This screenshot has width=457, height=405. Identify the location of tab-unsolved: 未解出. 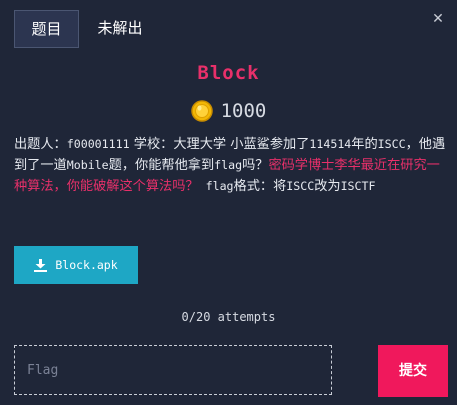
(120, 29).